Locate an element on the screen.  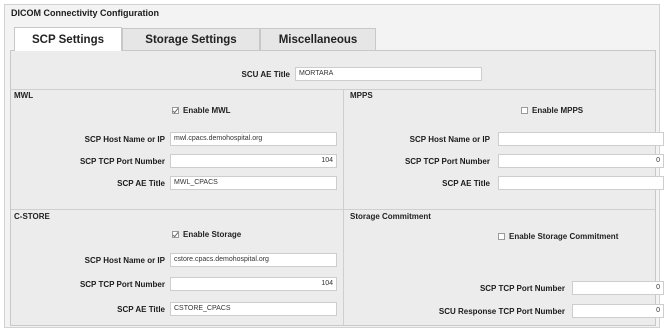
cstore-section-title: C-STORE is located at coordinates (32, 216).